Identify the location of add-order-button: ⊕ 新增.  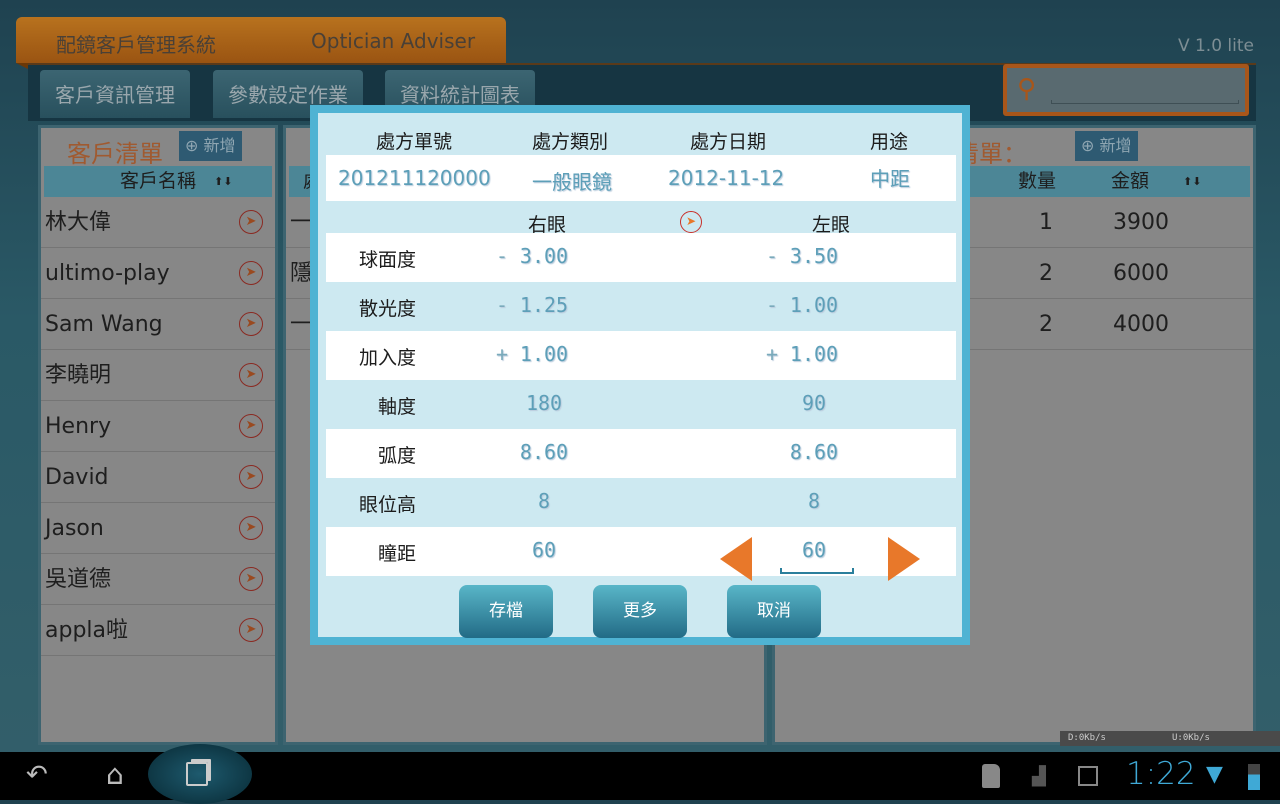
(1106, 146).